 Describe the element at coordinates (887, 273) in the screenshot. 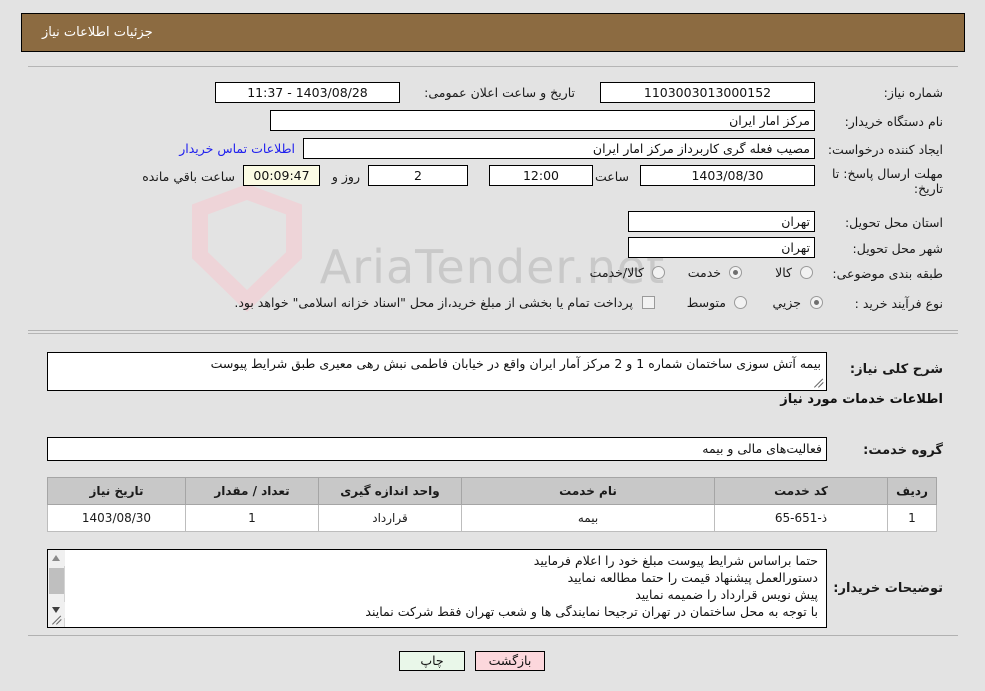

I see `category-label: طبقه بندی موضوعی:` at that location.